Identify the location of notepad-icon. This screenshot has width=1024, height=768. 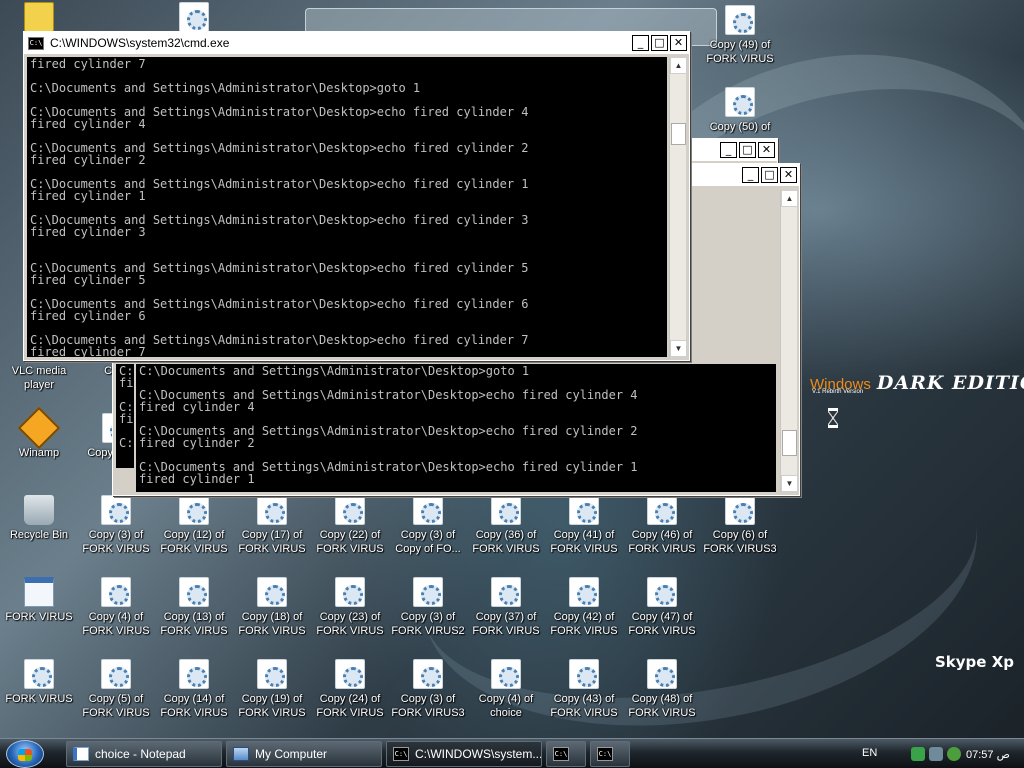
(81, 754).